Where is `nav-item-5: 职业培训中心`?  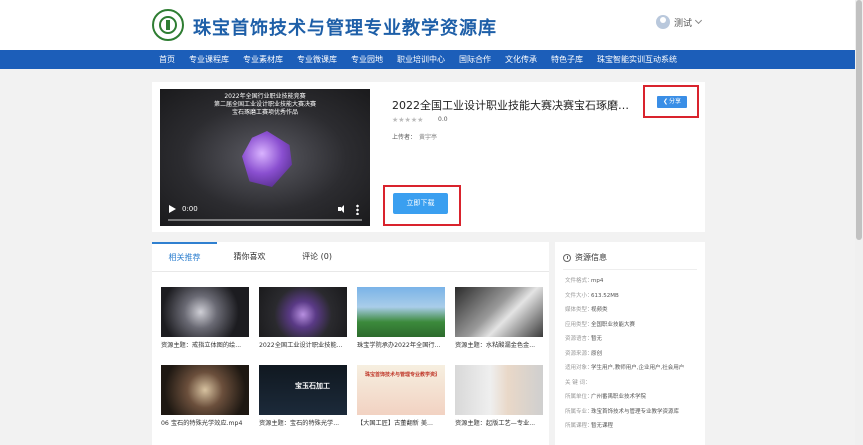 nav-item-5: 职业培训中心 is located at coordinates (421, 59).